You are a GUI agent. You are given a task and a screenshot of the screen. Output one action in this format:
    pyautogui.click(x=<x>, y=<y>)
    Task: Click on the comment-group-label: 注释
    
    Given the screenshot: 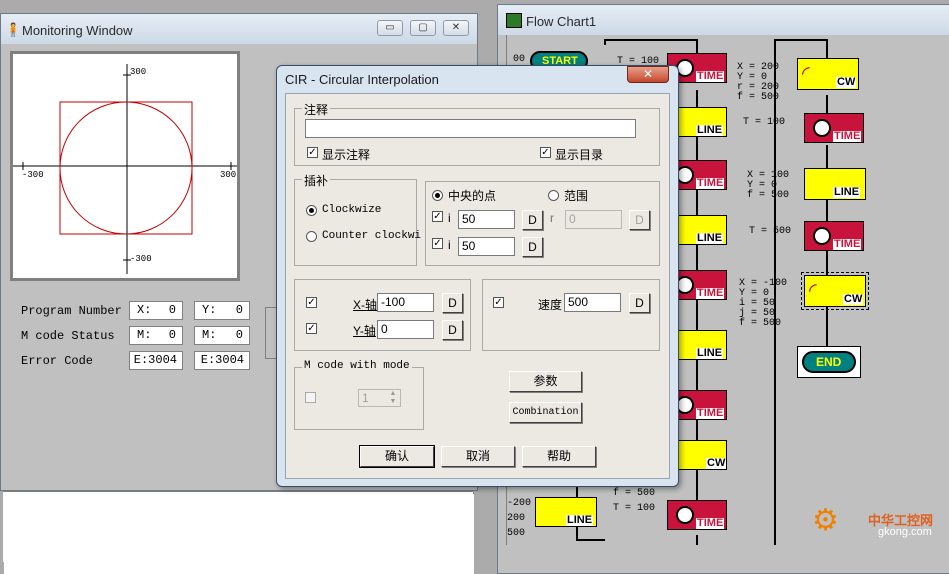 What is the action you would take?
    pyautogui.click(x=316, y=109)
    